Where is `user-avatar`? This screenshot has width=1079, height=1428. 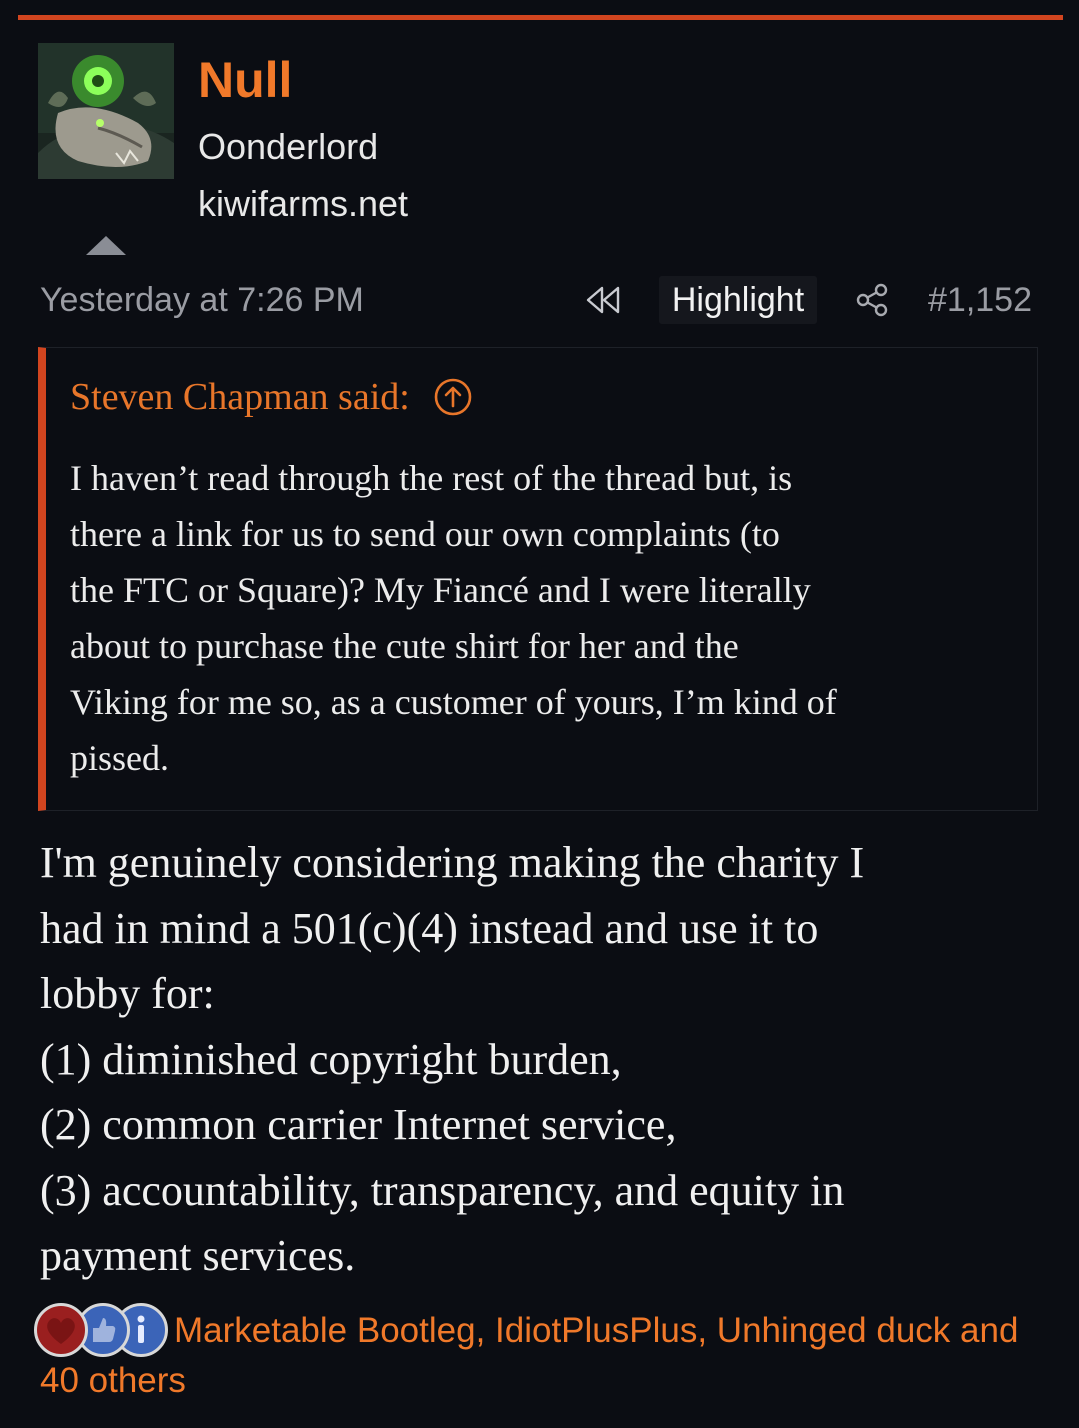
user-avatar is located at coordinates (106, 111).